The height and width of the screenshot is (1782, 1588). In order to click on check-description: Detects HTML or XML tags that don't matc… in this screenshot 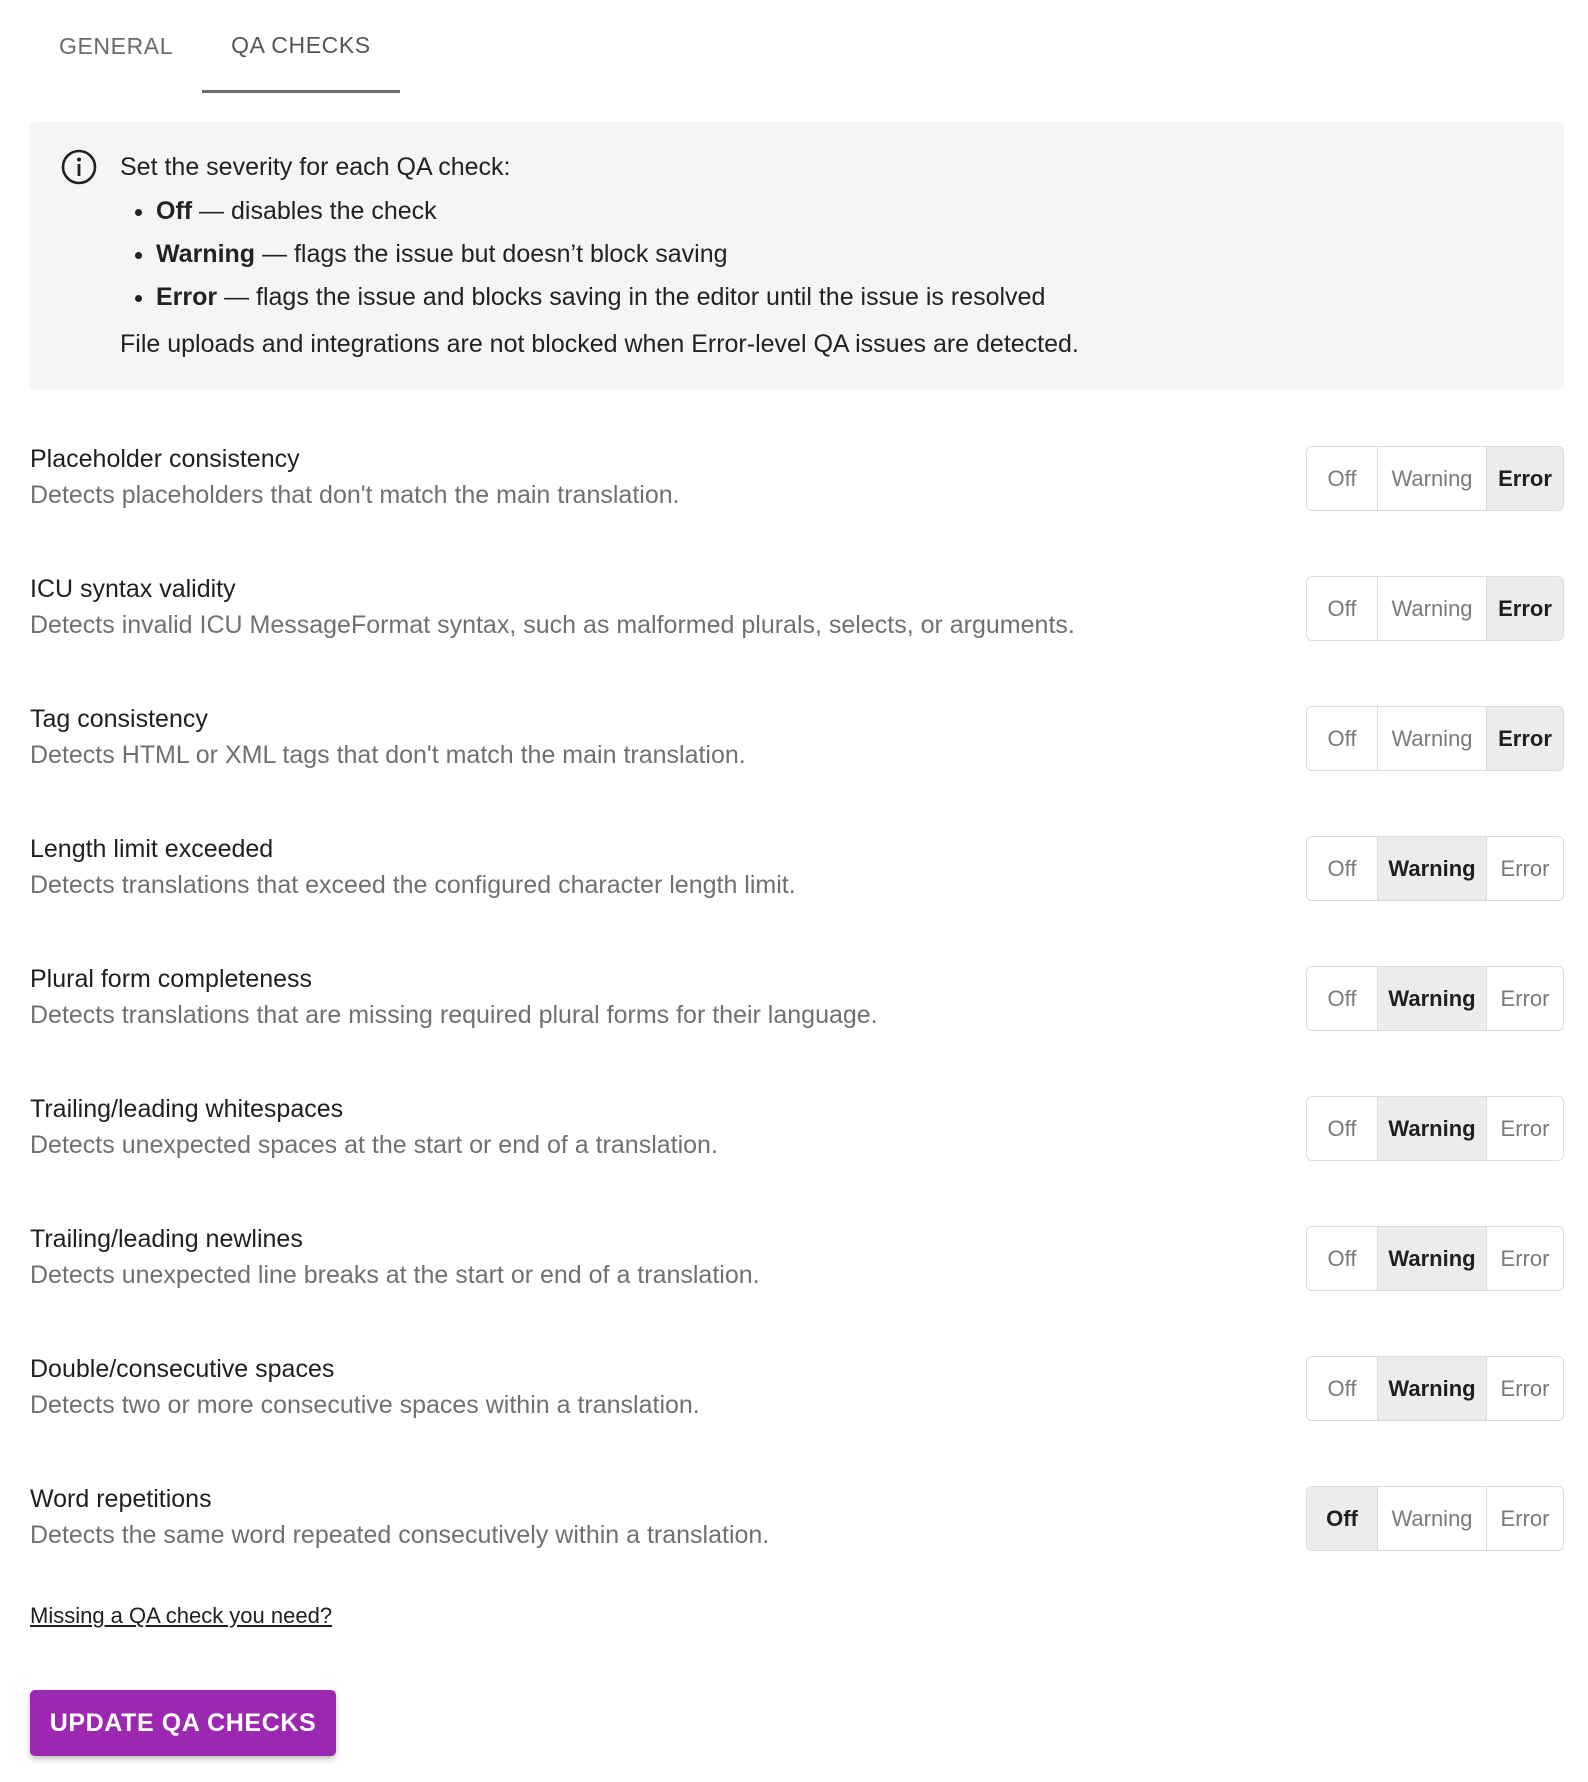, I will do `click(388, 755)`.